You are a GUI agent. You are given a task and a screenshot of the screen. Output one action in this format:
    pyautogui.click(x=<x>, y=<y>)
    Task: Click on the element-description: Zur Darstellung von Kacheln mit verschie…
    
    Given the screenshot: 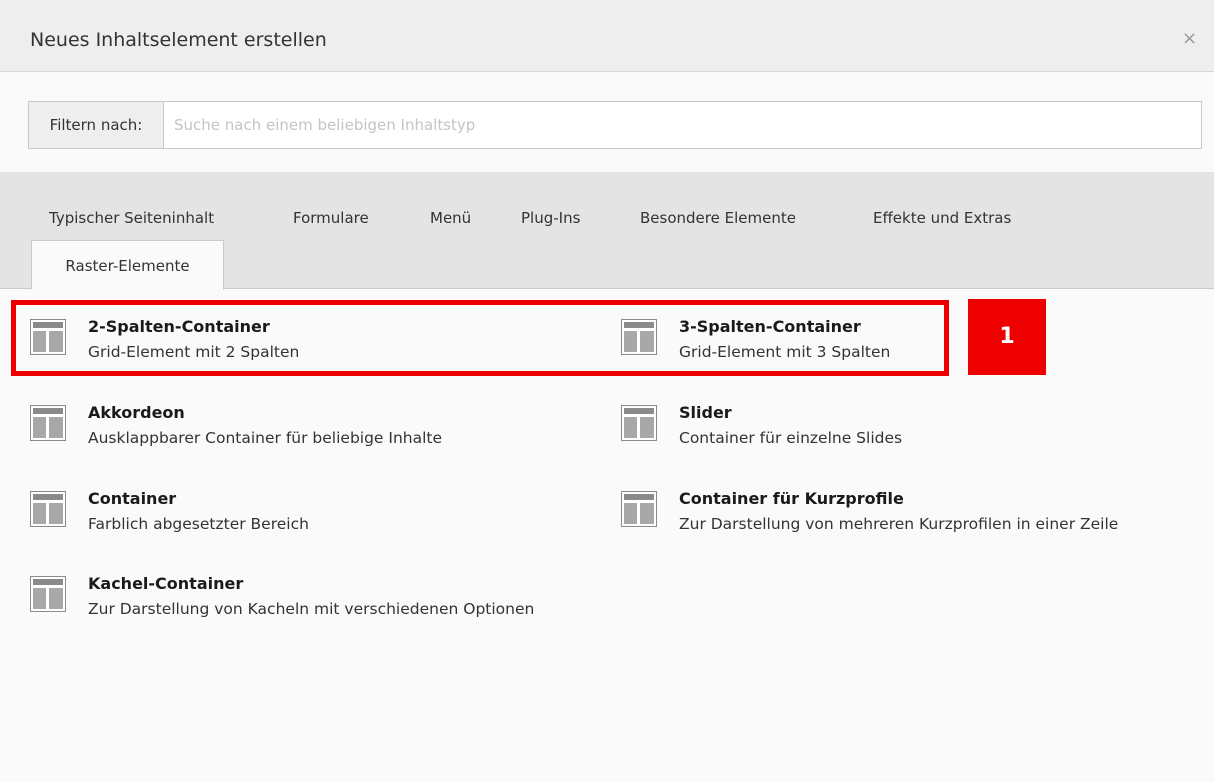 What is the action you would take?
    pyautogui.click(x=311, y=609)
    